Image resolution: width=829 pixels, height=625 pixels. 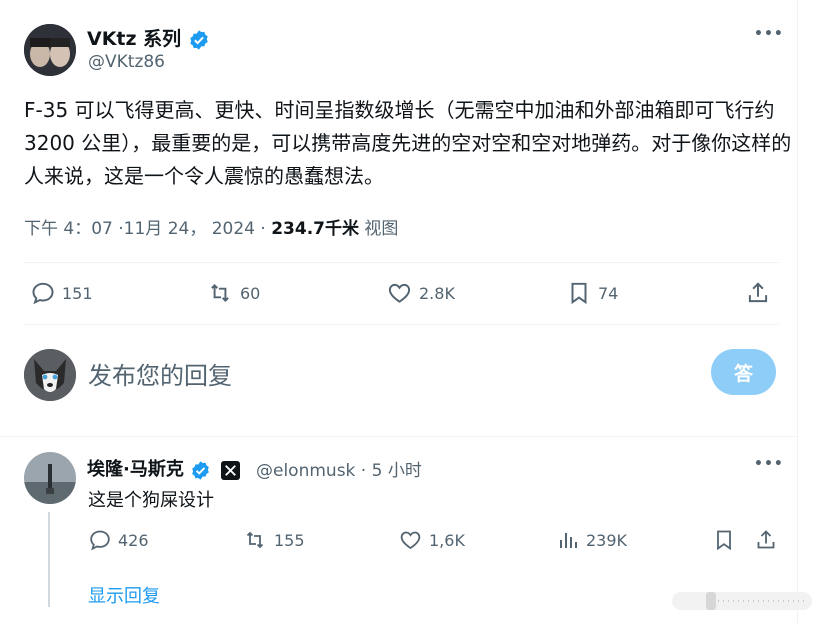 What do you see at coordinates (769, 464) in the screenshot?
I see `reply-more-options-icon: •••` at bounding box center [769, 464].